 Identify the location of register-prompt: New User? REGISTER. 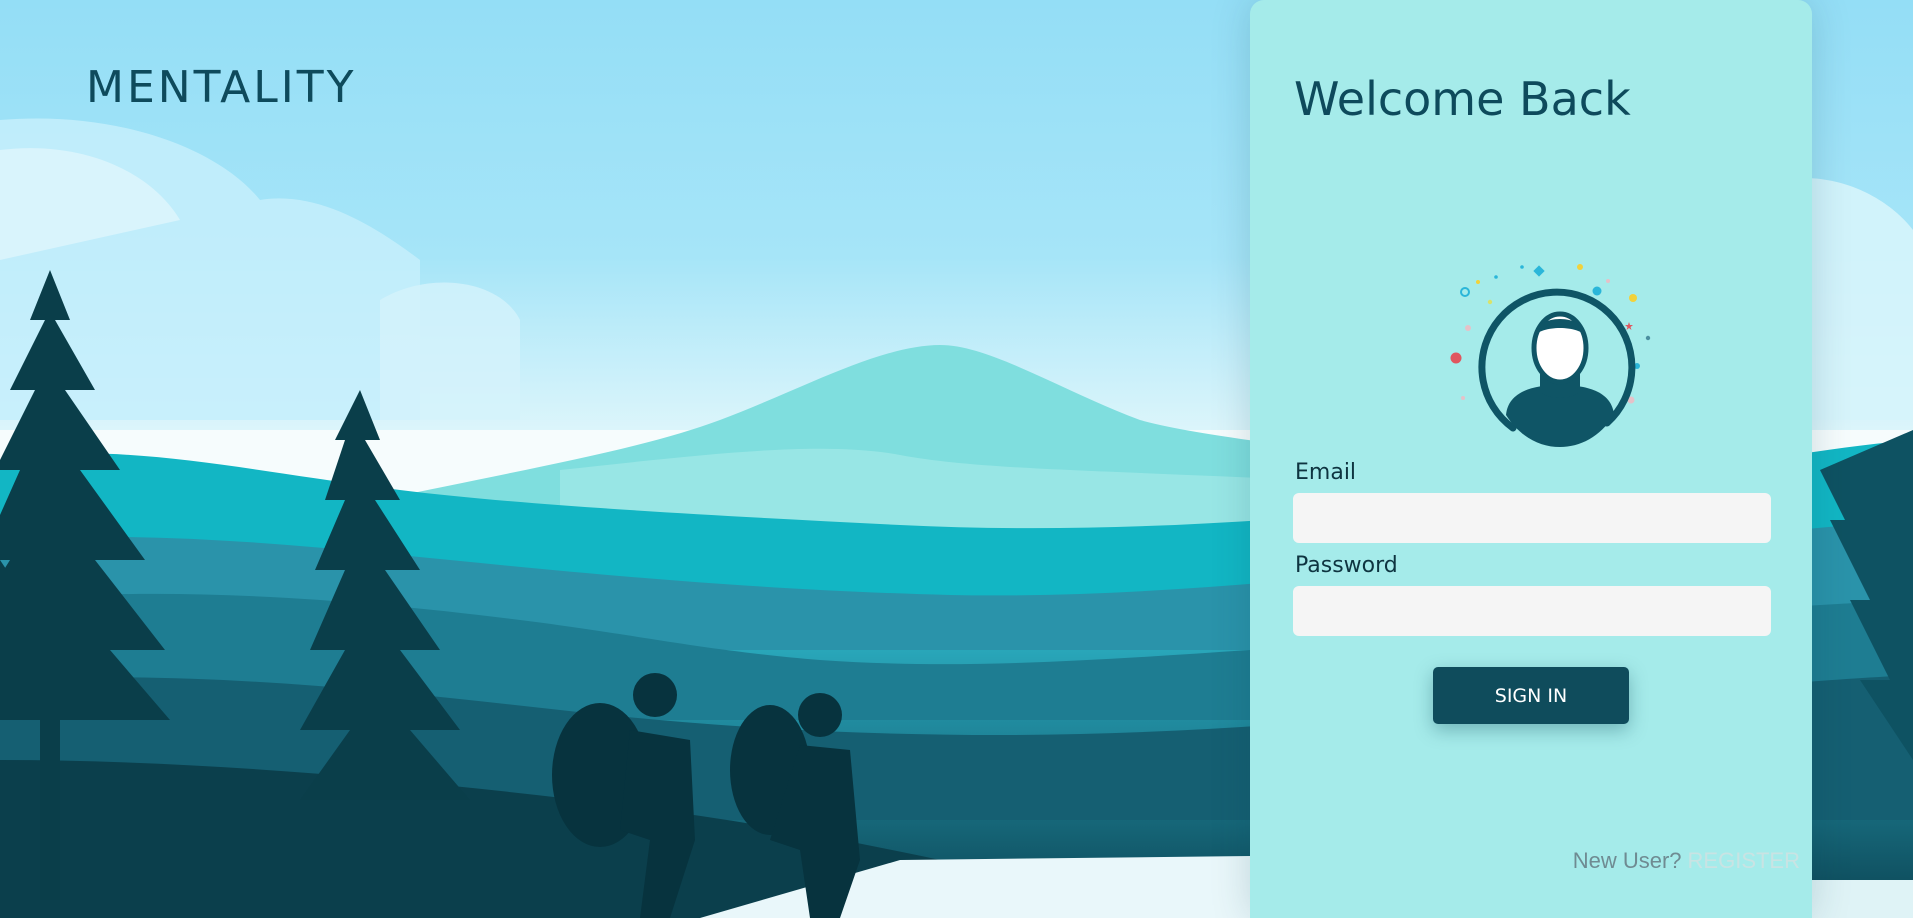
(1686, 861).